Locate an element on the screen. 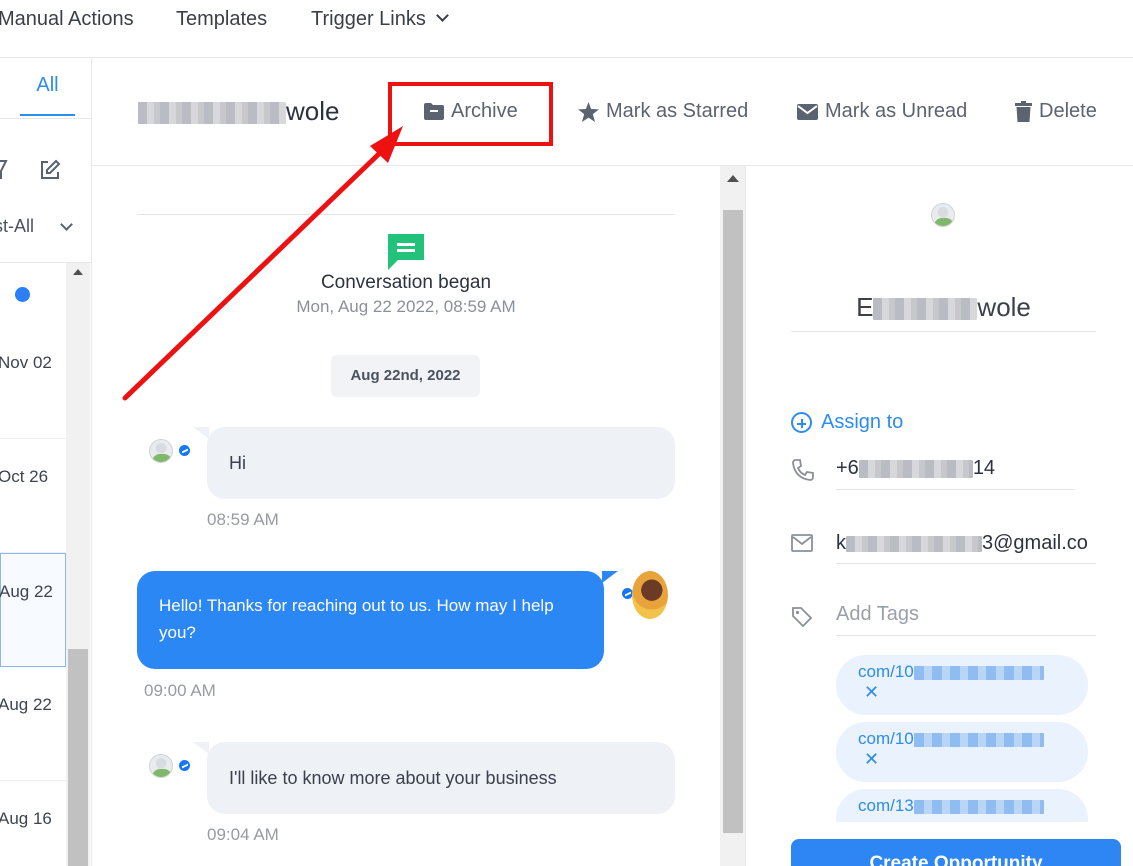 The image size is (1133, 866). list-item-selected: Aug 22 is located at coordinates (33, 610).